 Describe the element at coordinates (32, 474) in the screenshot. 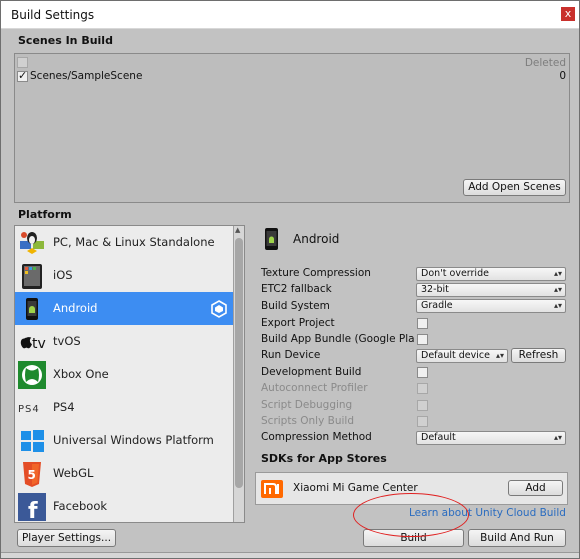

I see `html5-icon: 5` at that location.